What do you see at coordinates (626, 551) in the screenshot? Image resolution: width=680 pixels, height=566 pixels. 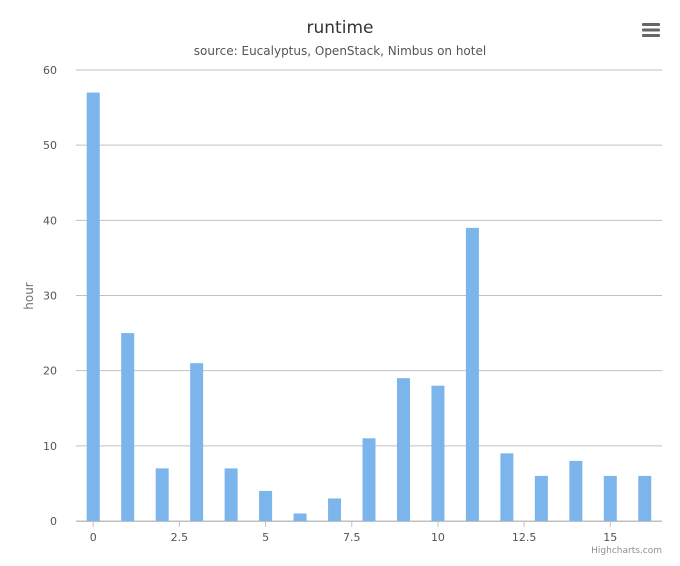 I see `credits-link: Highcharts.com` at bounding box center [626, 551].